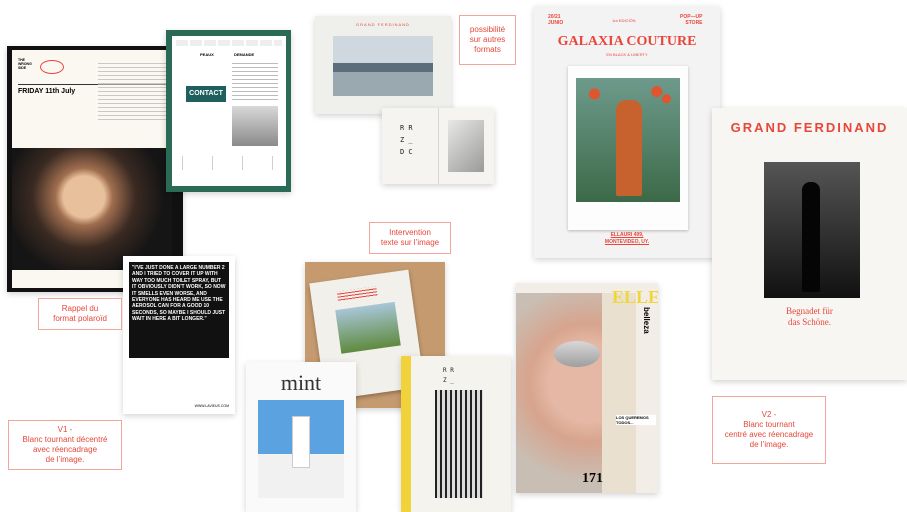 This screenshot has height=512, width=907. What do you see at coordinates (487, 40) in the screenshot?
I see `note-possibilite: possibilité sur autres formats` at bounding box center [487, 40].